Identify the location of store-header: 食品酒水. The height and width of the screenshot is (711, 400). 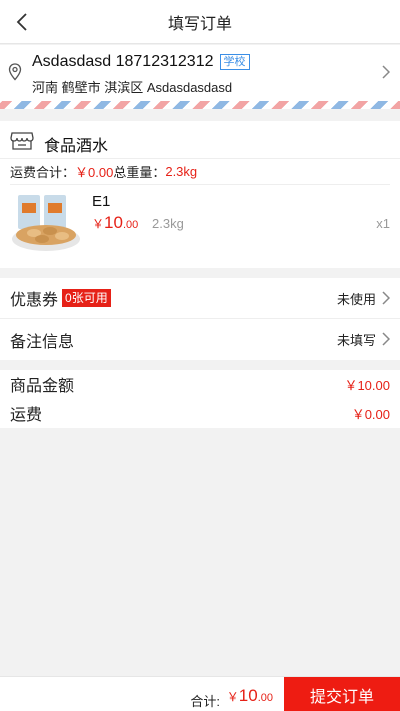
(200, 140).